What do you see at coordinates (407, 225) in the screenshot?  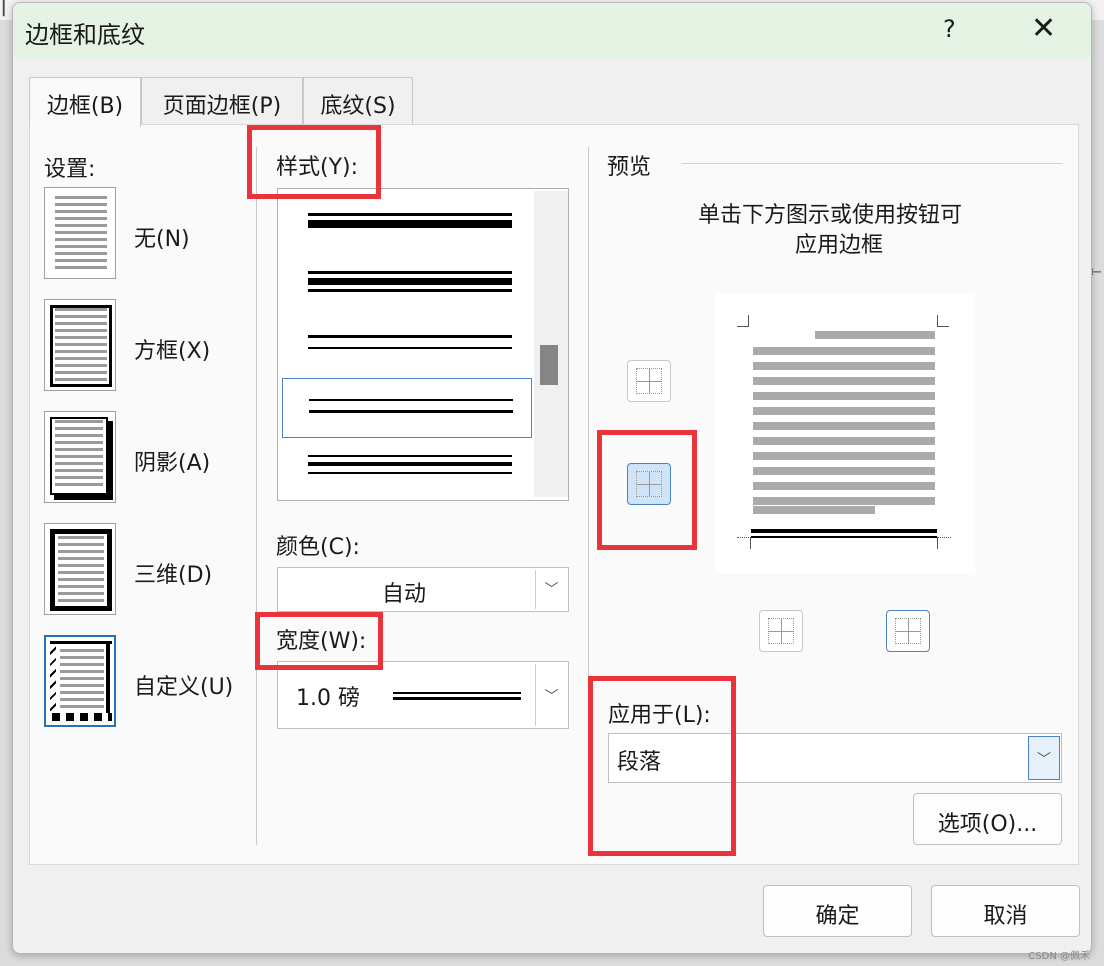 I see `style-option-thick-thin` at bounding box center [407, 225].